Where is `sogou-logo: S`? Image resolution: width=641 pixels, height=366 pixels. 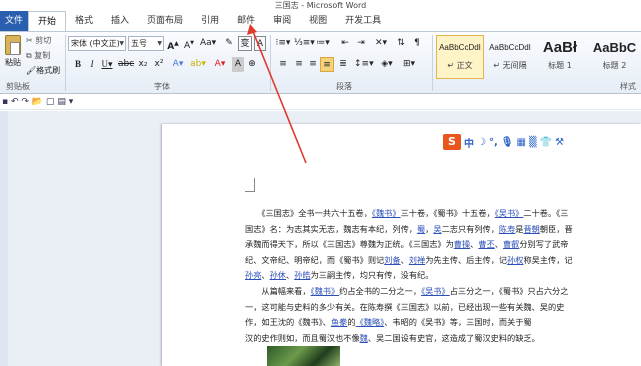
sogou-logo: S is located at coordinates (452, 142).